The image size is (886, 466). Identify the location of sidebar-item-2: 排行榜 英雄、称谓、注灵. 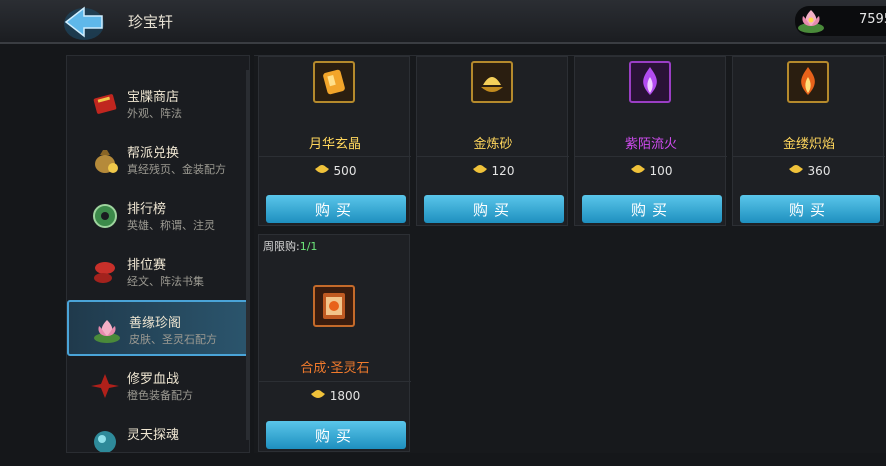
(158, 216).